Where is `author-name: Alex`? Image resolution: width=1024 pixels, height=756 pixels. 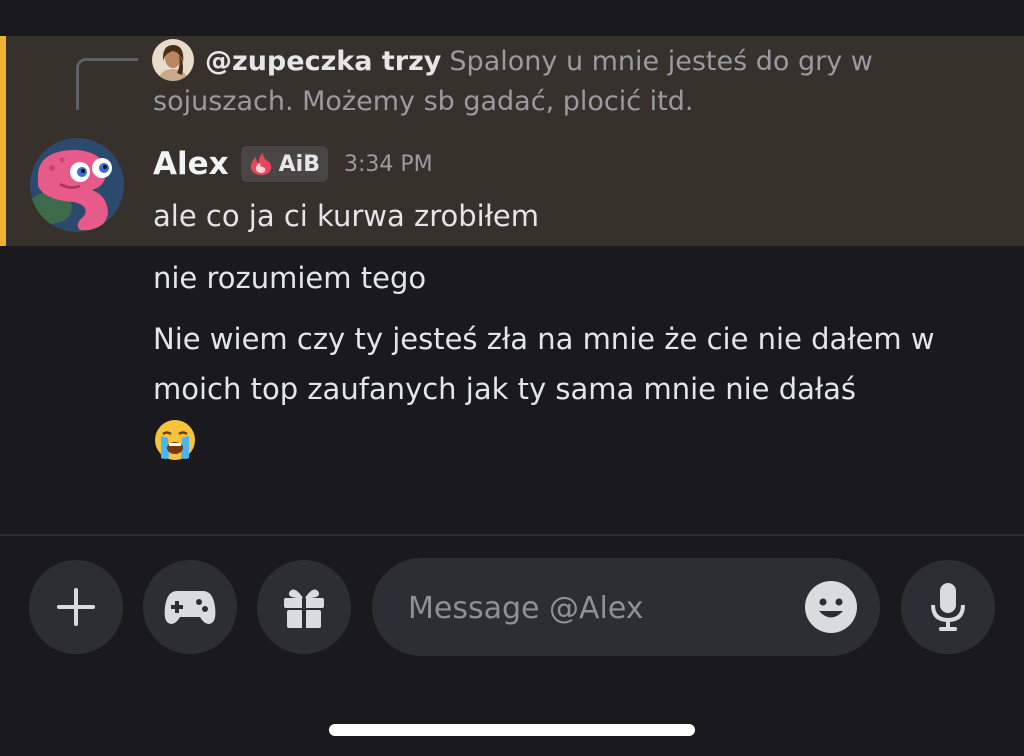 author-name: Alex is located at coordinates (191, 164).